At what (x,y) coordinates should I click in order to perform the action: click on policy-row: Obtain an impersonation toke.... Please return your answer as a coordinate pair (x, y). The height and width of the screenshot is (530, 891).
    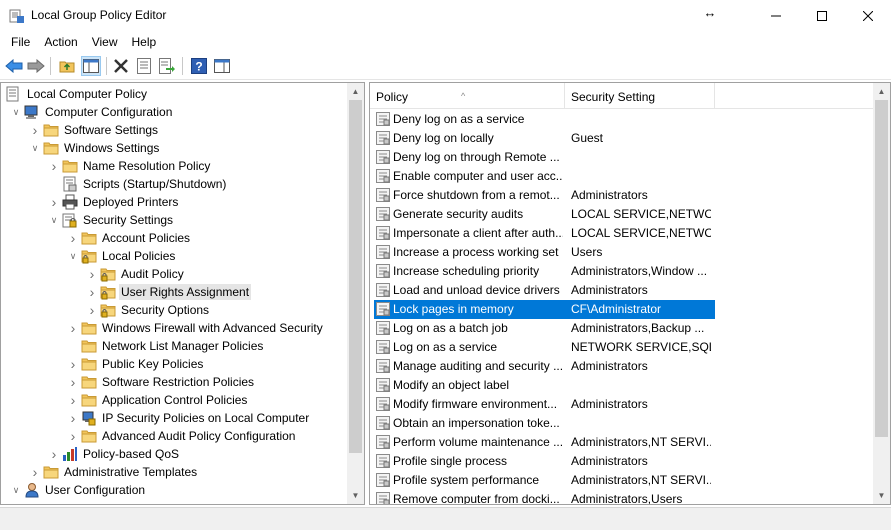
    Looking at the image, I should click on (622, 423).